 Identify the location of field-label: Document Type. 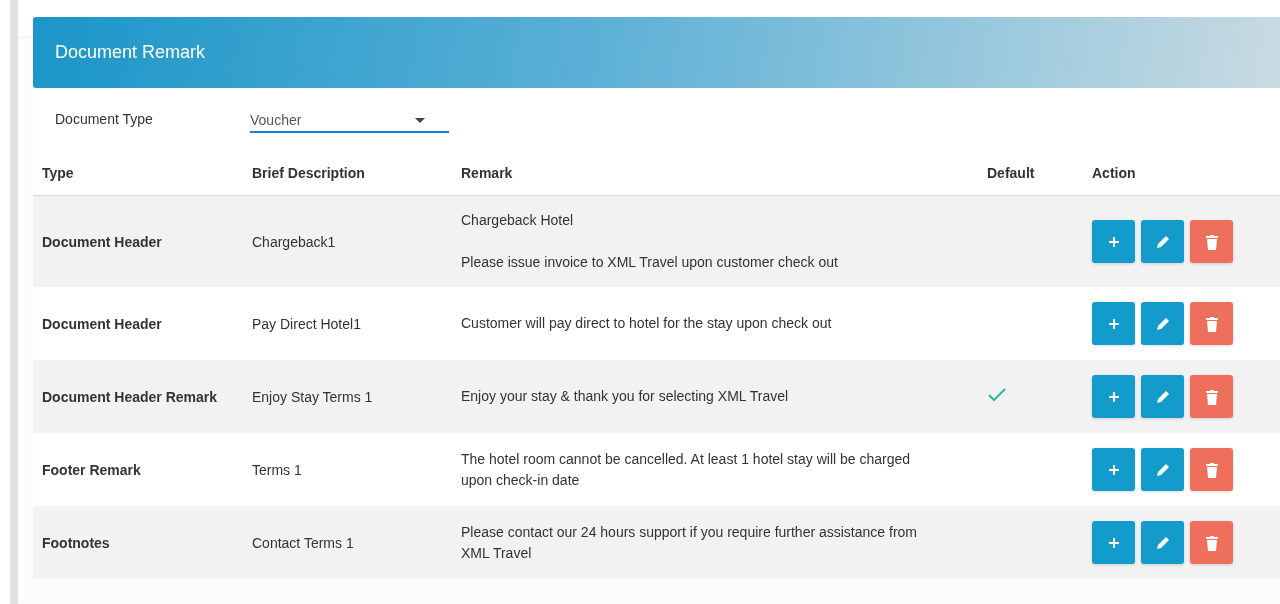
(104, 119).